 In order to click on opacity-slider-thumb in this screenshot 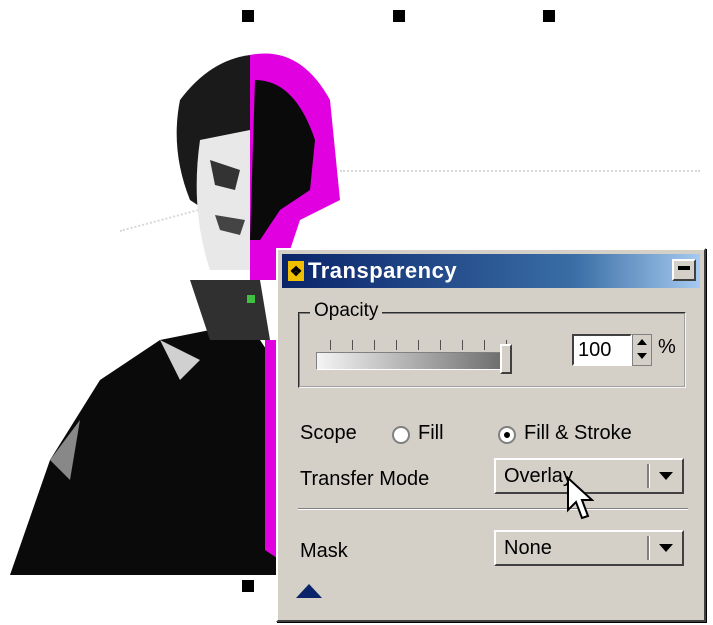, I will do `click(506, 359)`.